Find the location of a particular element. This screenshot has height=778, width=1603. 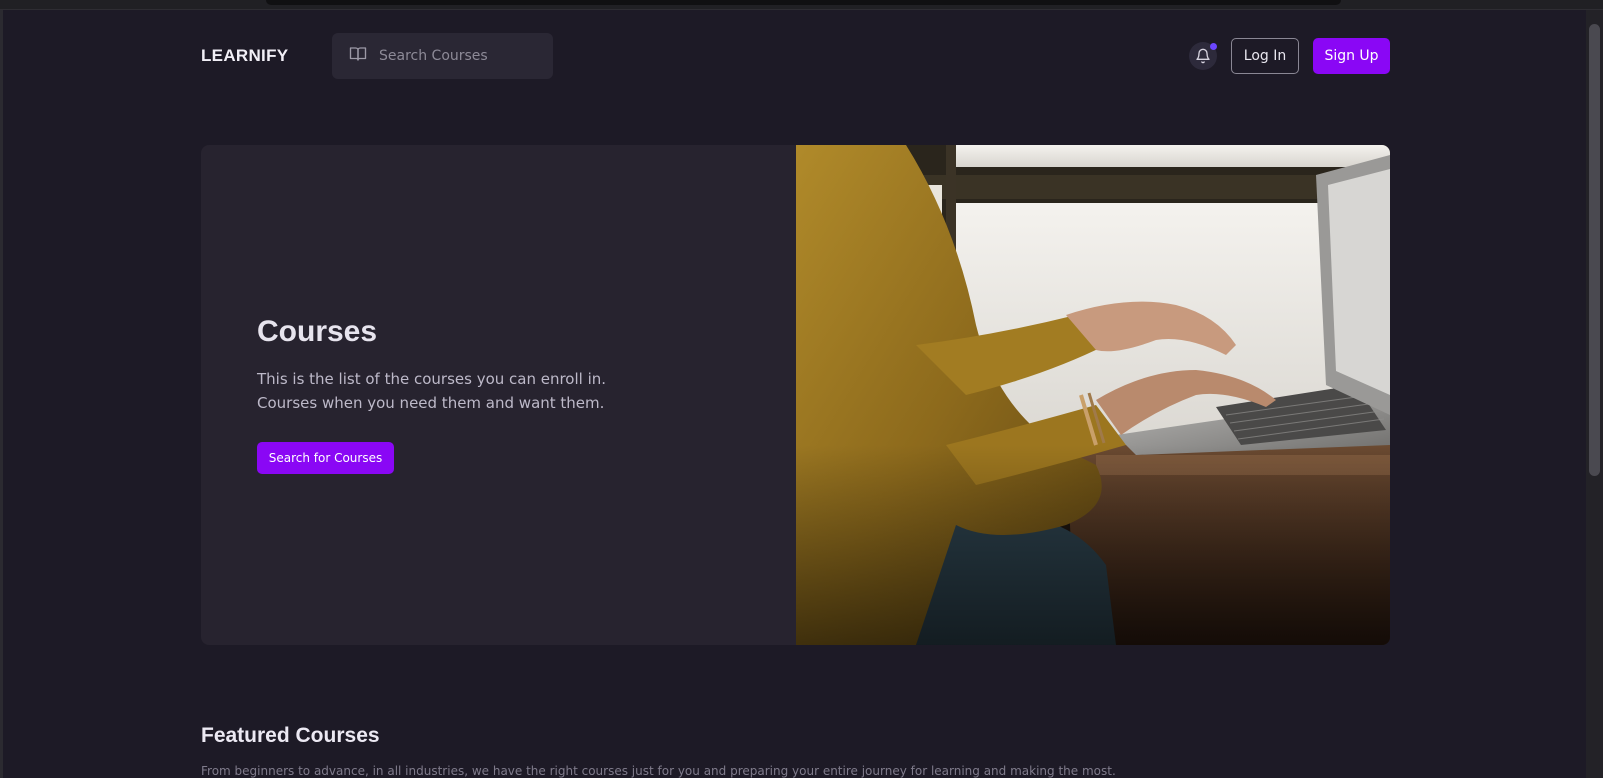

browser-top-strip is located at coordinates (801, 5).